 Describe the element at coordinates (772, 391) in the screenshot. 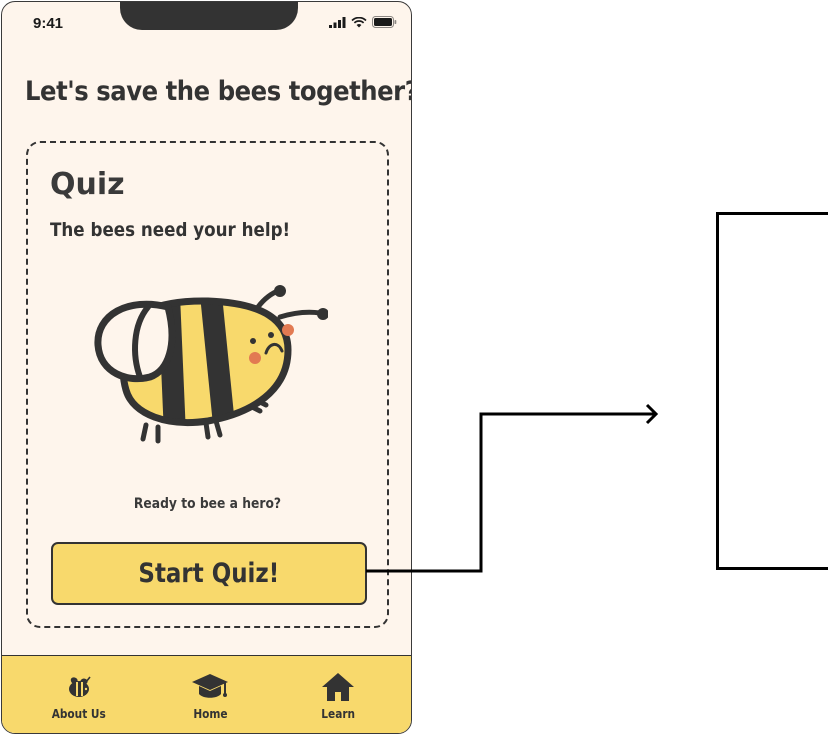

I see `next-screen-frame` at that location.